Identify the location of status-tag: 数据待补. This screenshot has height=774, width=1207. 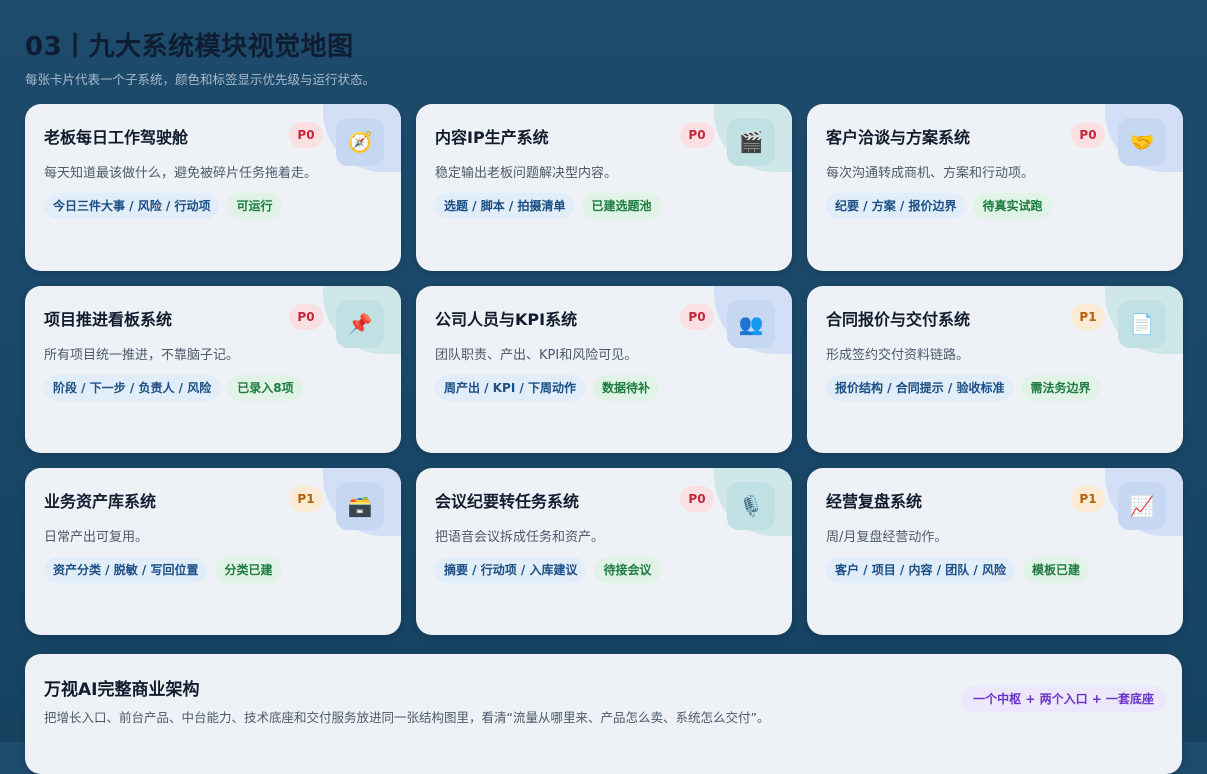
(626, 388).